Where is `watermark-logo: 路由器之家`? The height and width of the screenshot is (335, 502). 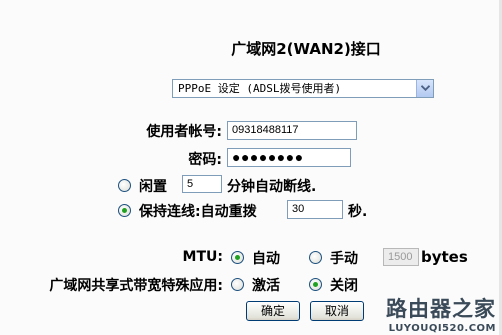 watermark-logo: 路由器之家 is located at coordinates (441, 309).